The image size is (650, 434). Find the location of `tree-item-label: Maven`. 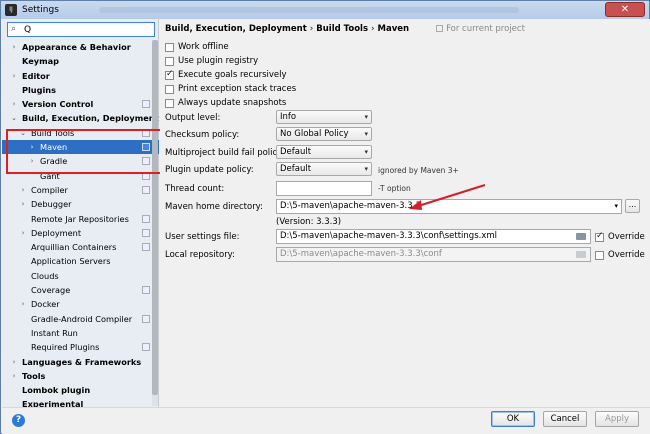

tree-item-label: Maven is located at coordinates (54, 147).